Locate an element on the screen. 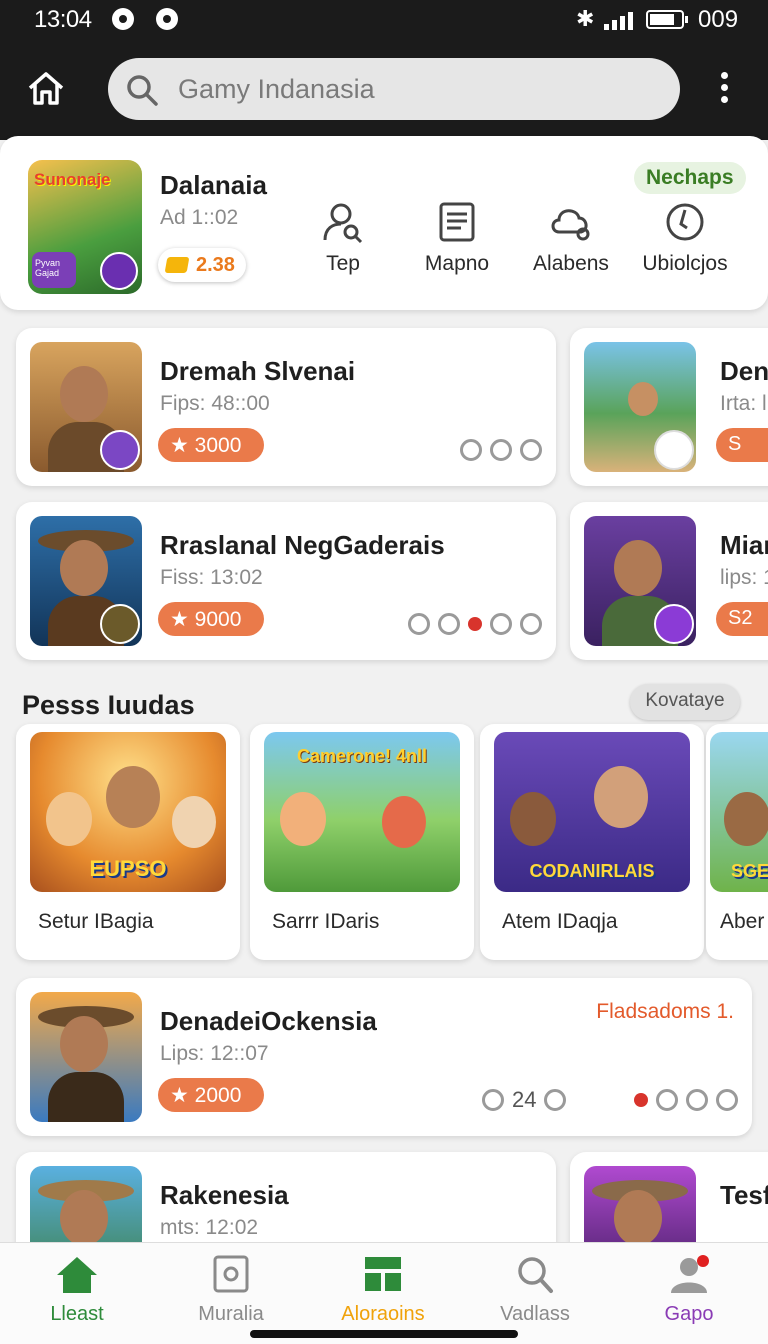 The height and width of the screenshot is (1344, 768). game-title: Mian is located at coordinates (744, 545).